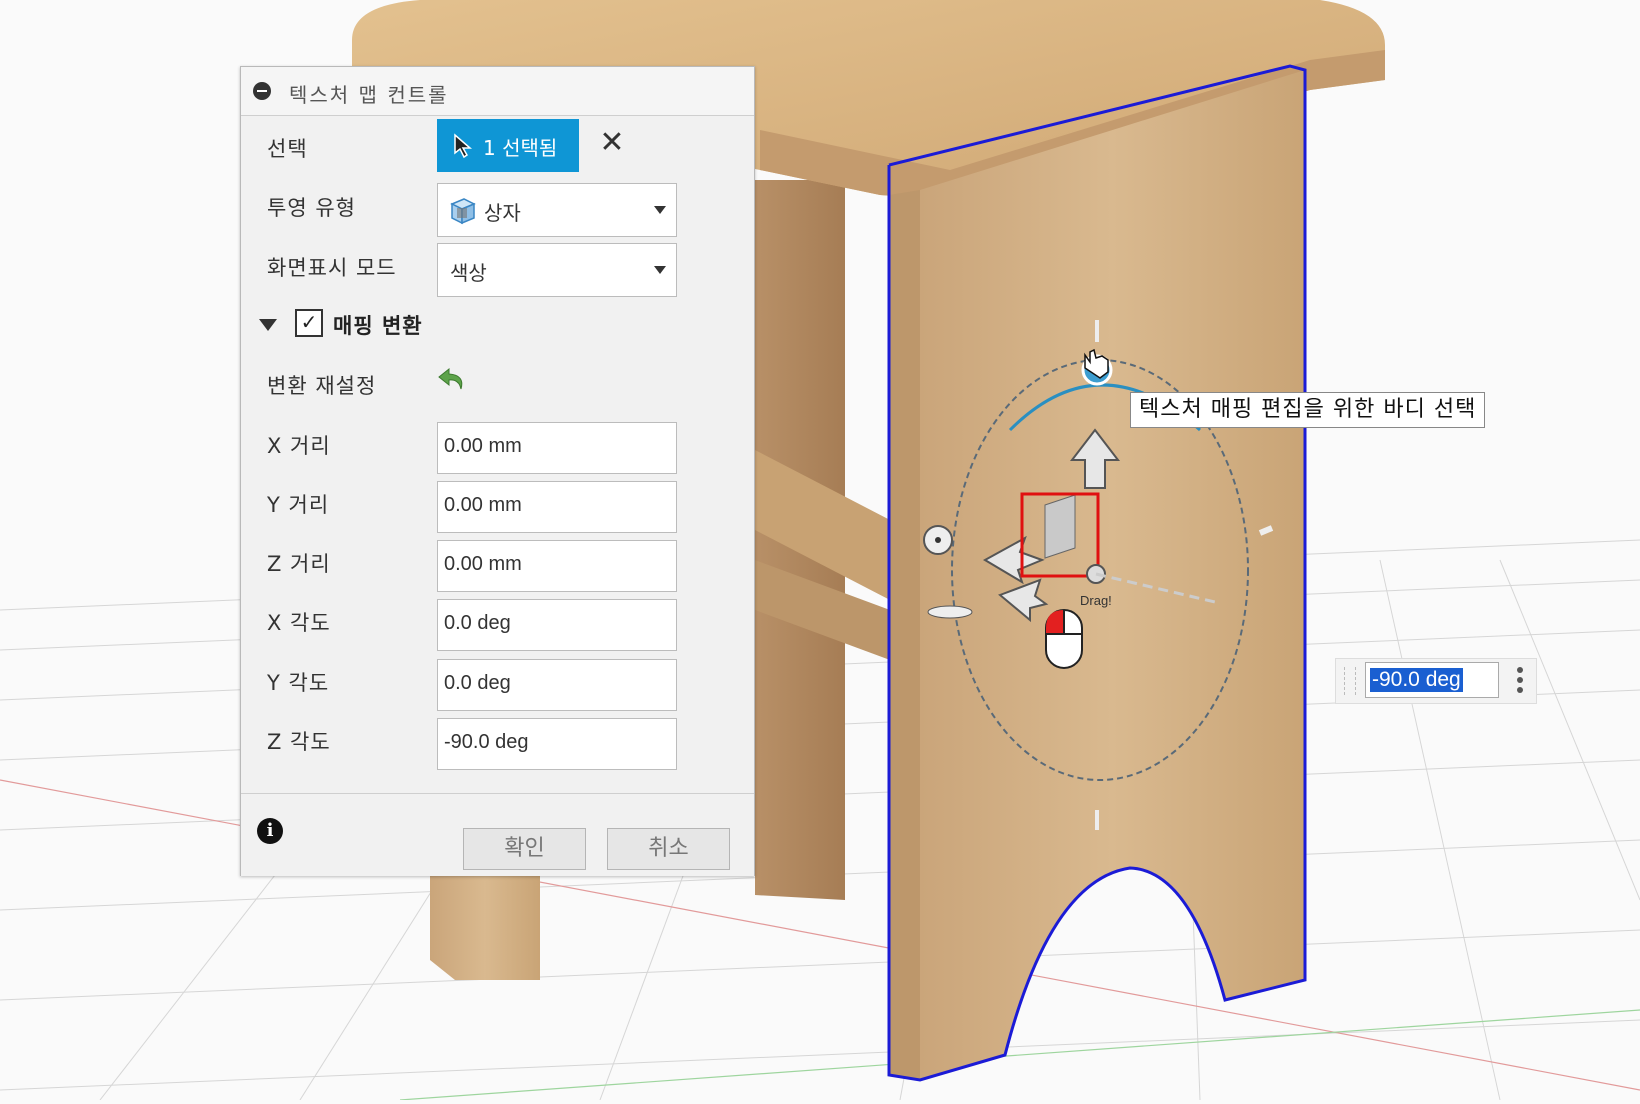  Describe the element at coordinates (1520, 682) in the screenshot. I see `more-vertical-icon` at that location.